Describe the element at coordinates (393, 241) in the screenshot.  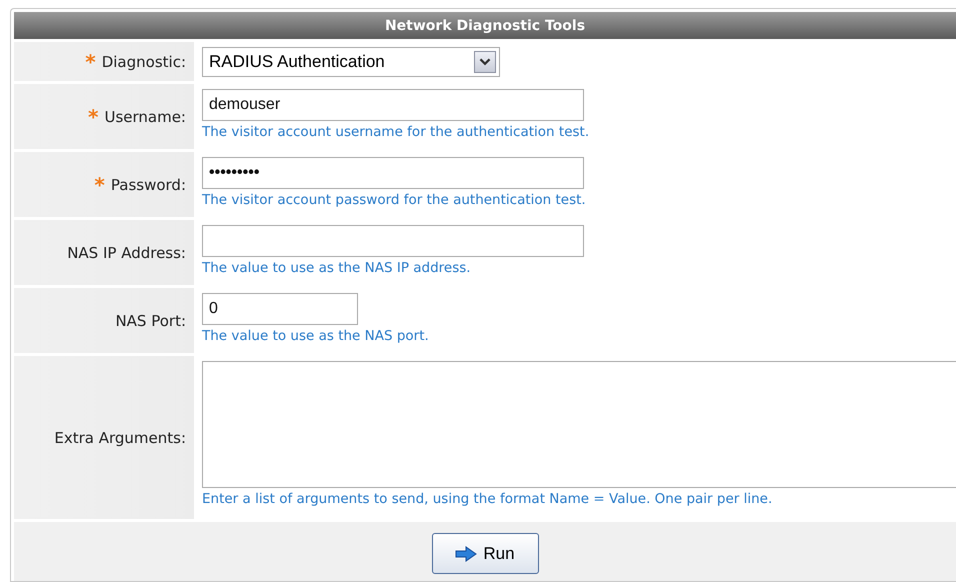
I see `text-field` at that location.